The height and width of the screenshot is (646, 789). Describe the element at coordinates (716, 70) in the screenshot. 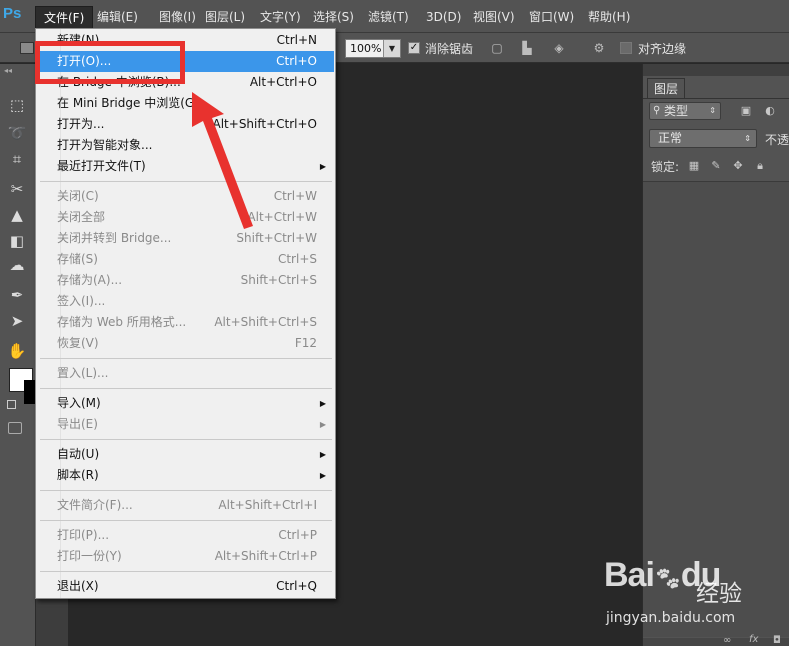

I see `panel-header-strip` at that location.